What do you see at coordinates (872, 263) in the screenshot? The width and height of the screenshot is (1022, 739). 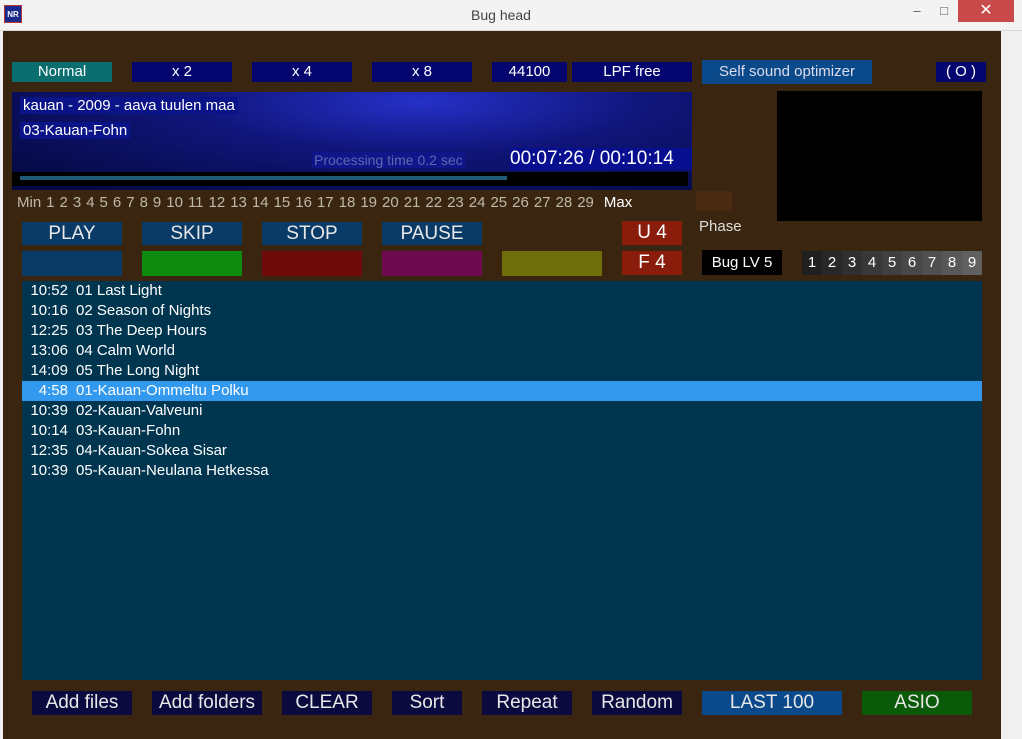 I see `bug-level-4: 4` at bounding box center [872, 263].